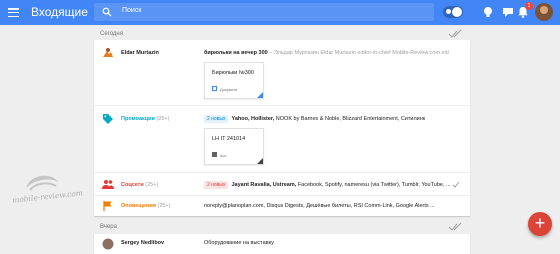 This screenshot has width=560, height=254. I want to click on chat-icon, so click(508, 12).